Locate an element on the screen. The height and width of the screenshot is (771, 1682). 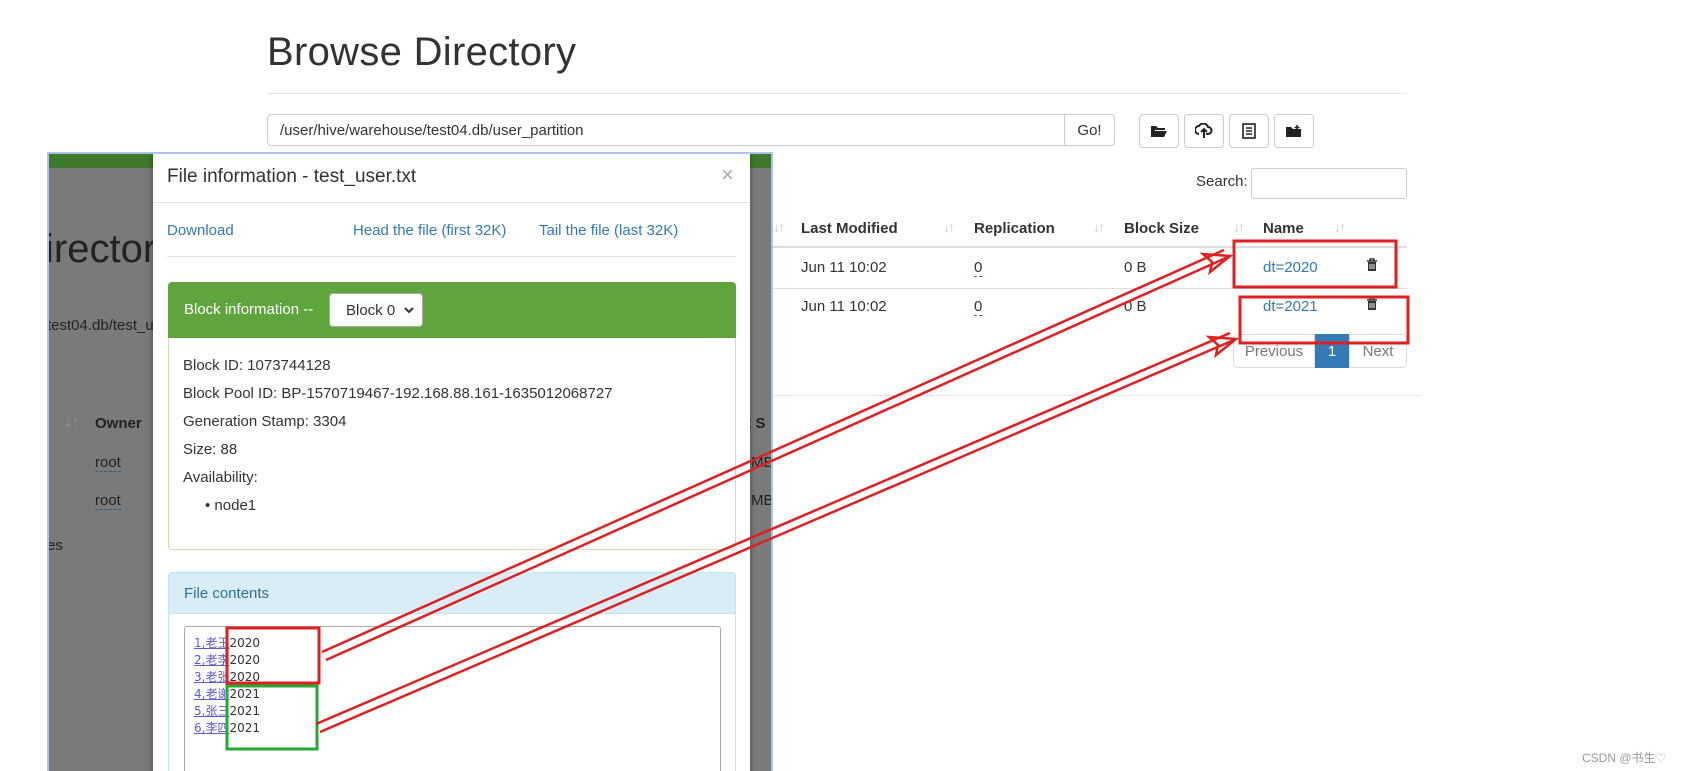
annotation-box-2021-lines is located at coordinates (272, 717).